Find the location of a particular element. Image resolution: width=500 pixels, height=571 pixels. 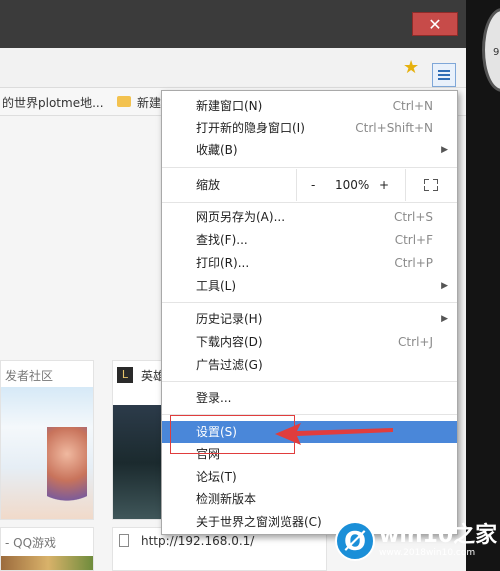

zoom-controls: - 100% + is located at coordinates (351, 185).